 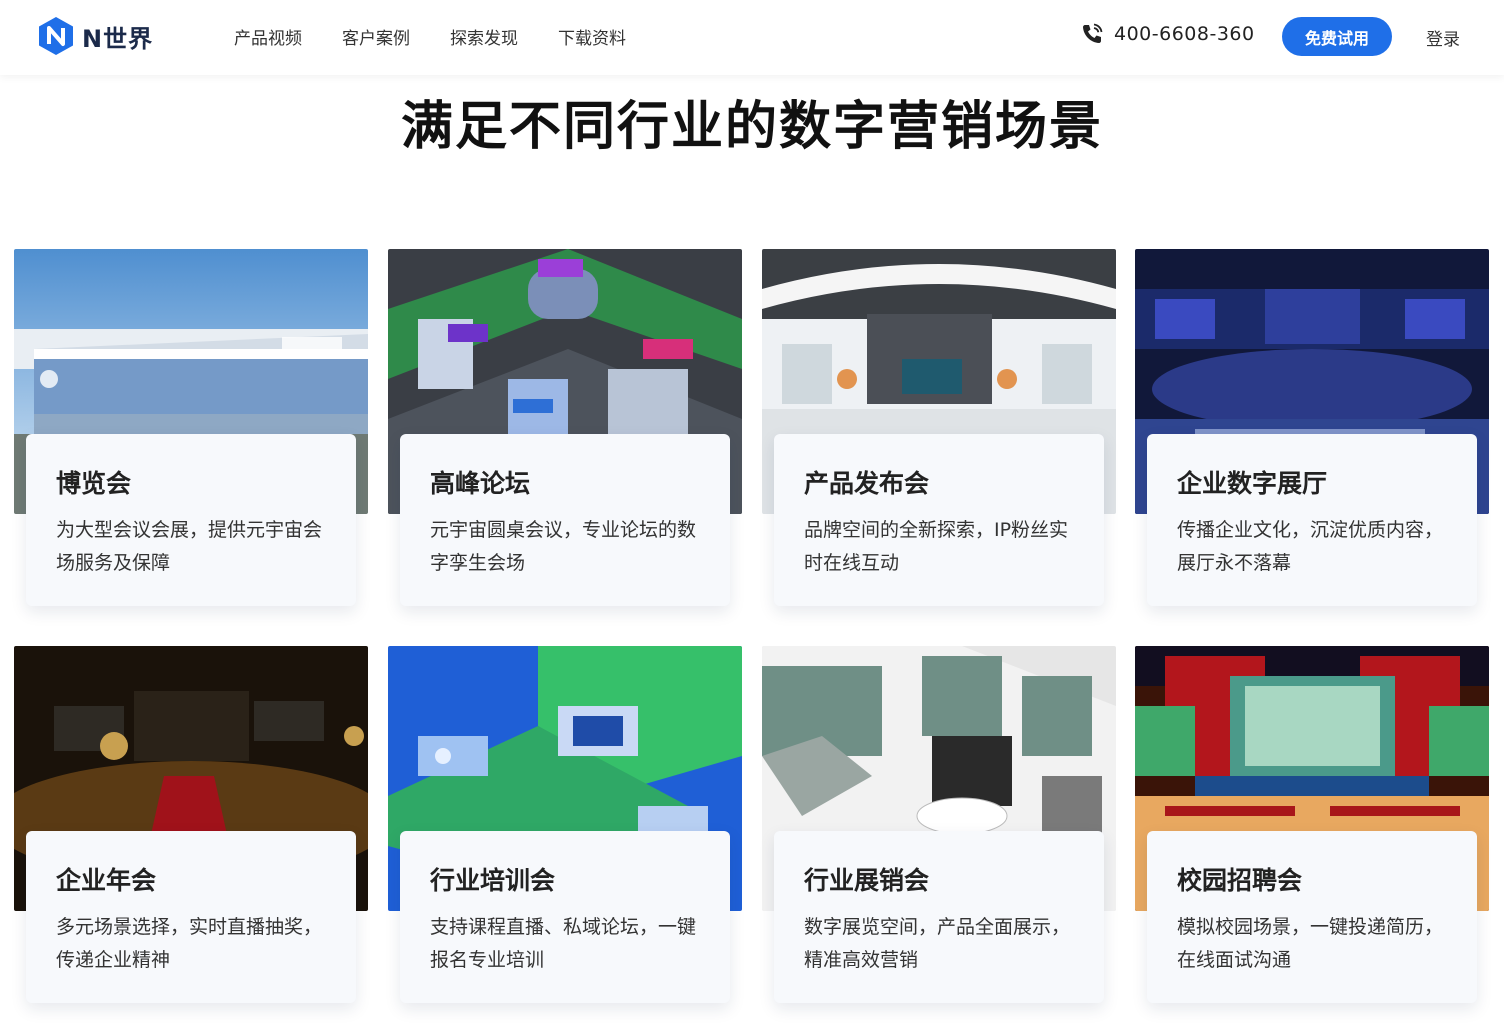 I want to click on card-content: 行业展销会 数字展览空间，产品全面展示，精准高效营销, so click(x=939, y=917).